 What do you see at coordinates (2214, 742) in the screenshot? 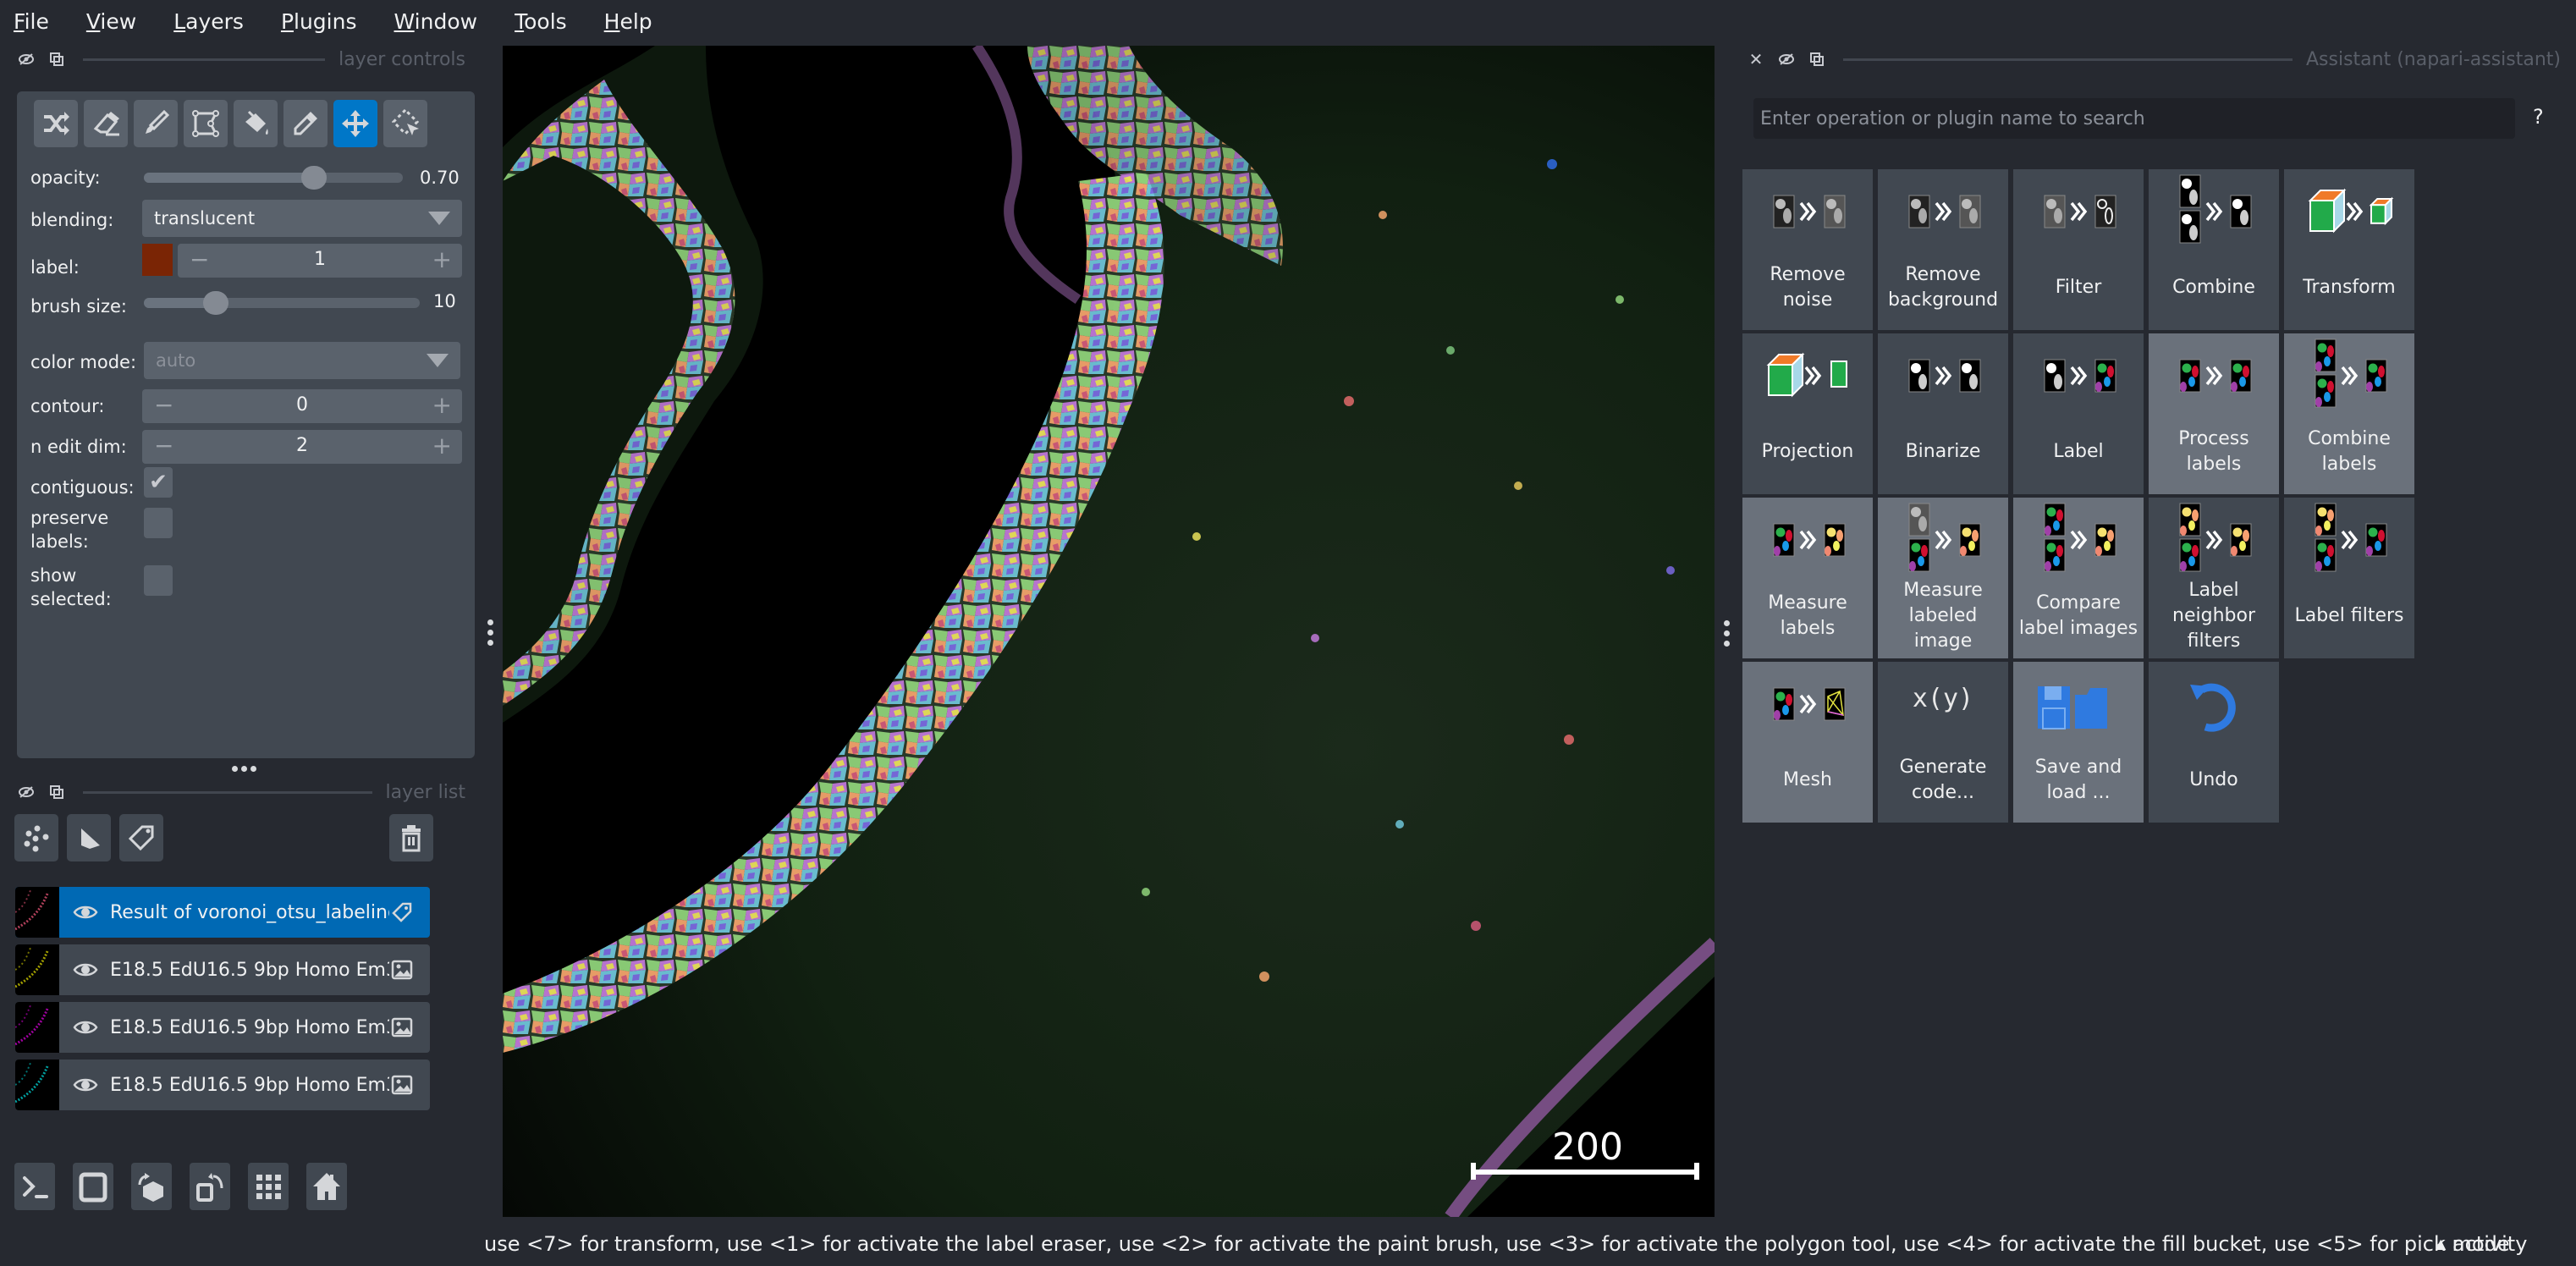
I see `operation-tile-undo: Undo` at bounding box center [2214, 742].